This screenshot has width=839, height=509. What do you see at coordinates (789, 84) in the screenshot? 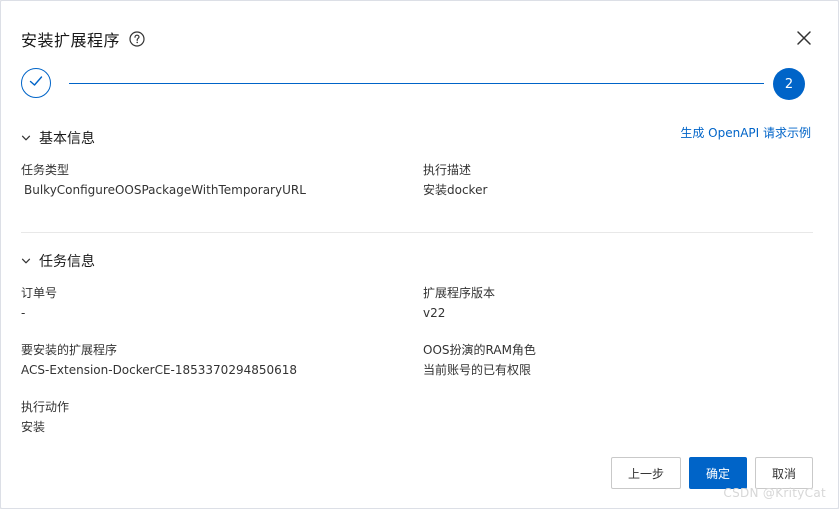
I see `step-2-current: 2` at bounding box center [789, 84].